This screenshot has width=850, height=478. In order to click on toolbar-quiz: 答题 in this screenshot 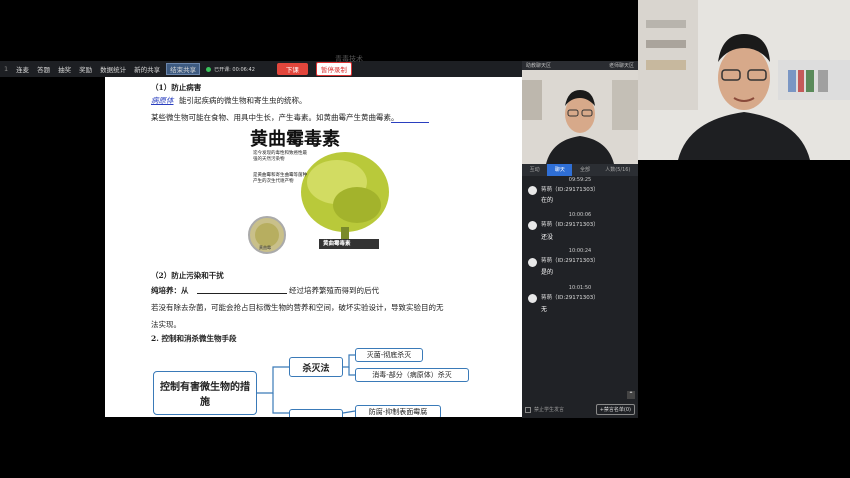, I will do `click(43, 69)`.